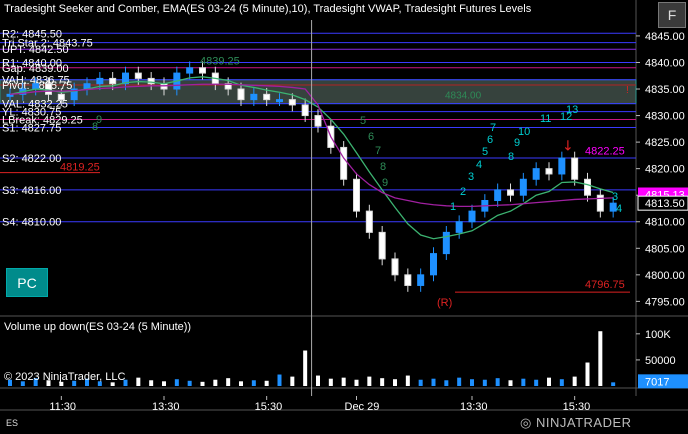 The width and height of the screenshot is (688, 434). What do you see at coordinates (269, 407) in the screenshot?
I see `time-tick-label: 15:30` at bounding box center [269, 407].